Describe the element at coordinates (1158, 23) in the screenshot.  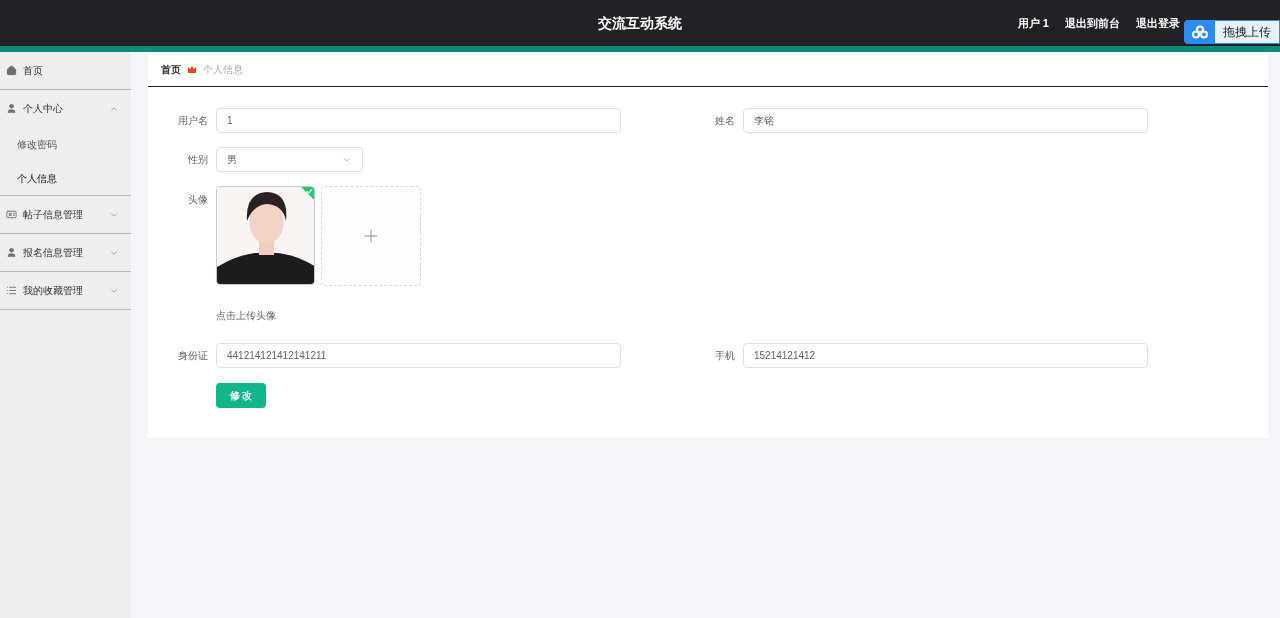
I see `header-link: 退出登录` at that location.